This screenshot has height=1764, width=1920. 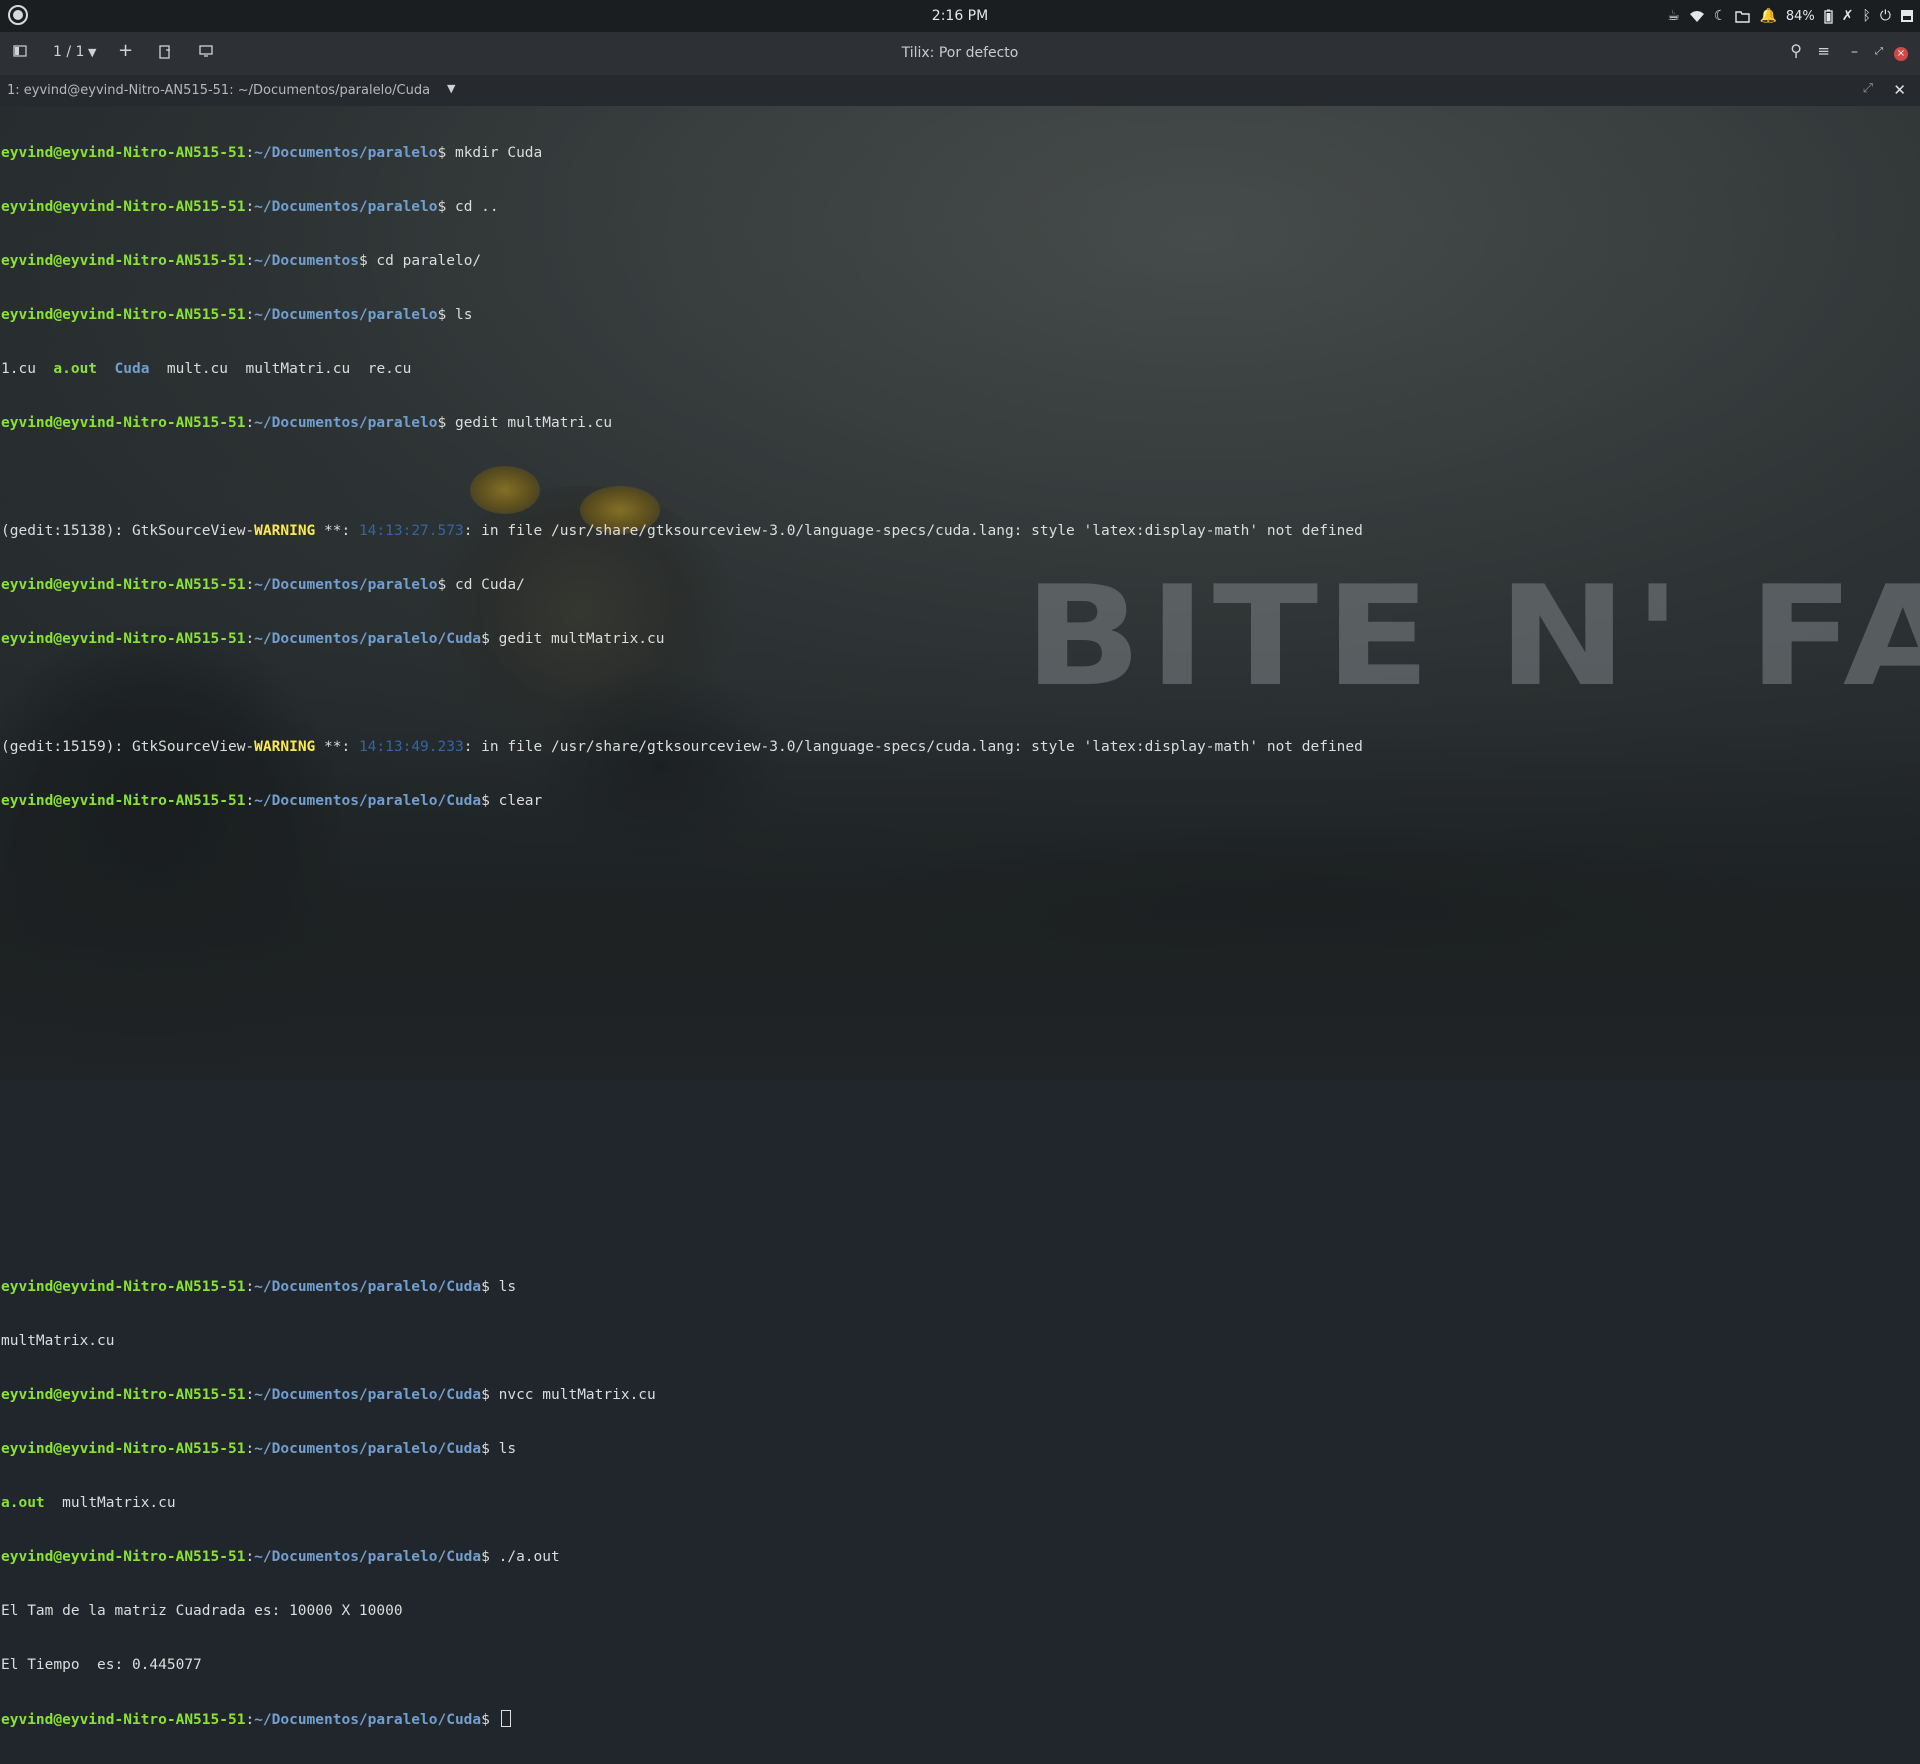 What do you see at coordinates (1854, 52) in the screenshot?
I see `minimize-button: –` at bounding box center [1854, 52].